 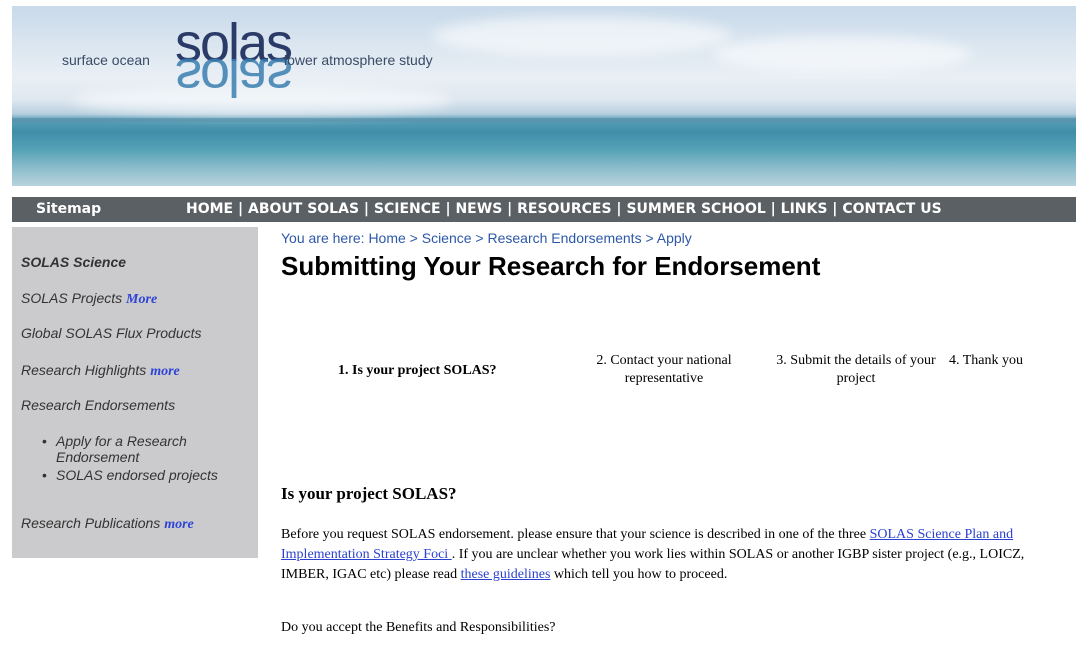 What do you see at coordinates (544, 120) in the screenshot?
I see `horizon-line` at bounding box center [544, 120].